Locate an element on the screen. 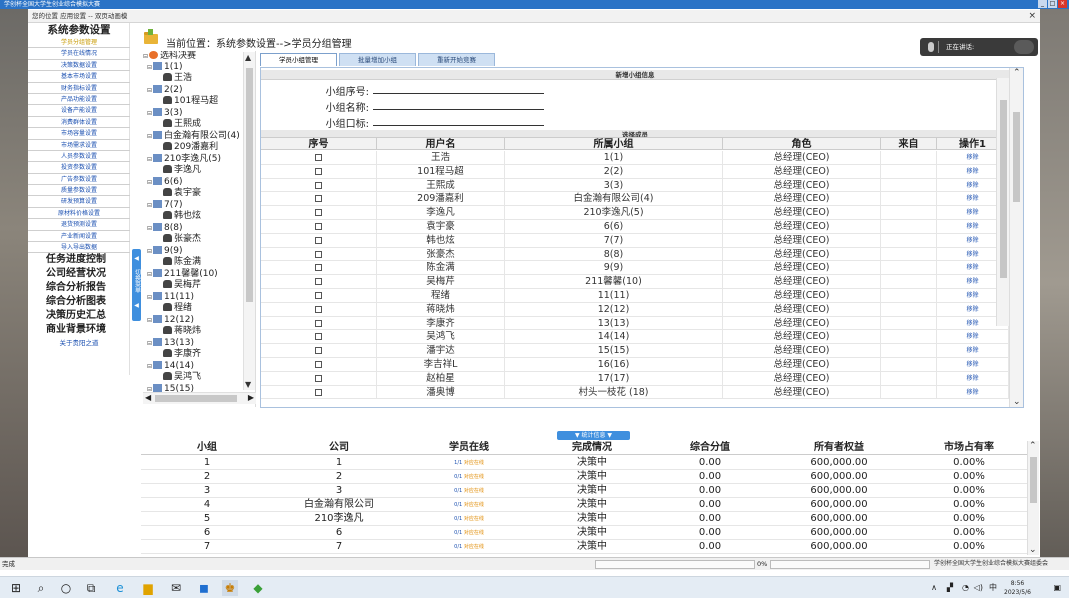  tree-group-node: ⊟ 11(11) is located at coordinates (170, 297).